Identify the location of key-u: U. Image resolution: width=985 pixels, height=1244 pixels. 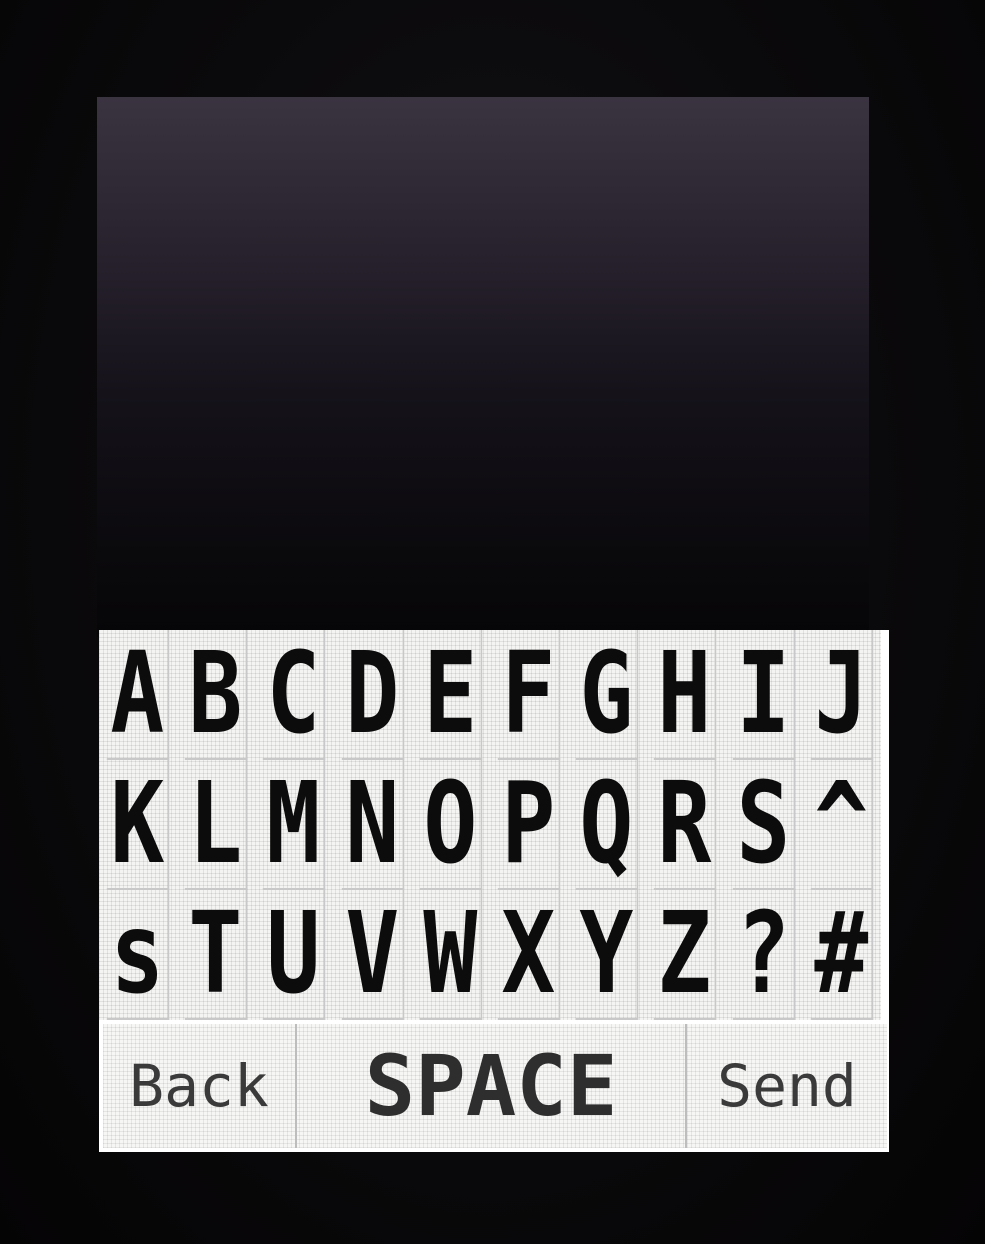
(294, 955).